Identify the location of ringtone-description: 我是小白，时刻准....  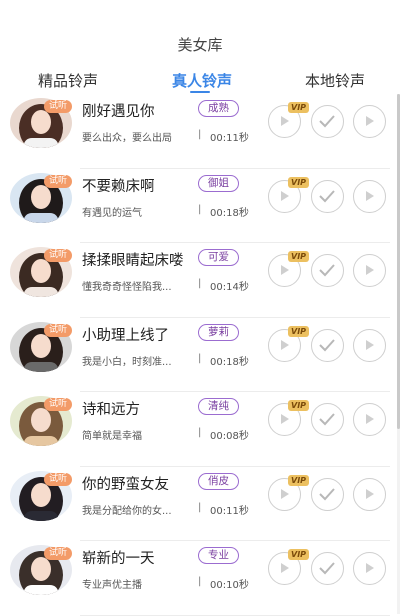
(127, 362).